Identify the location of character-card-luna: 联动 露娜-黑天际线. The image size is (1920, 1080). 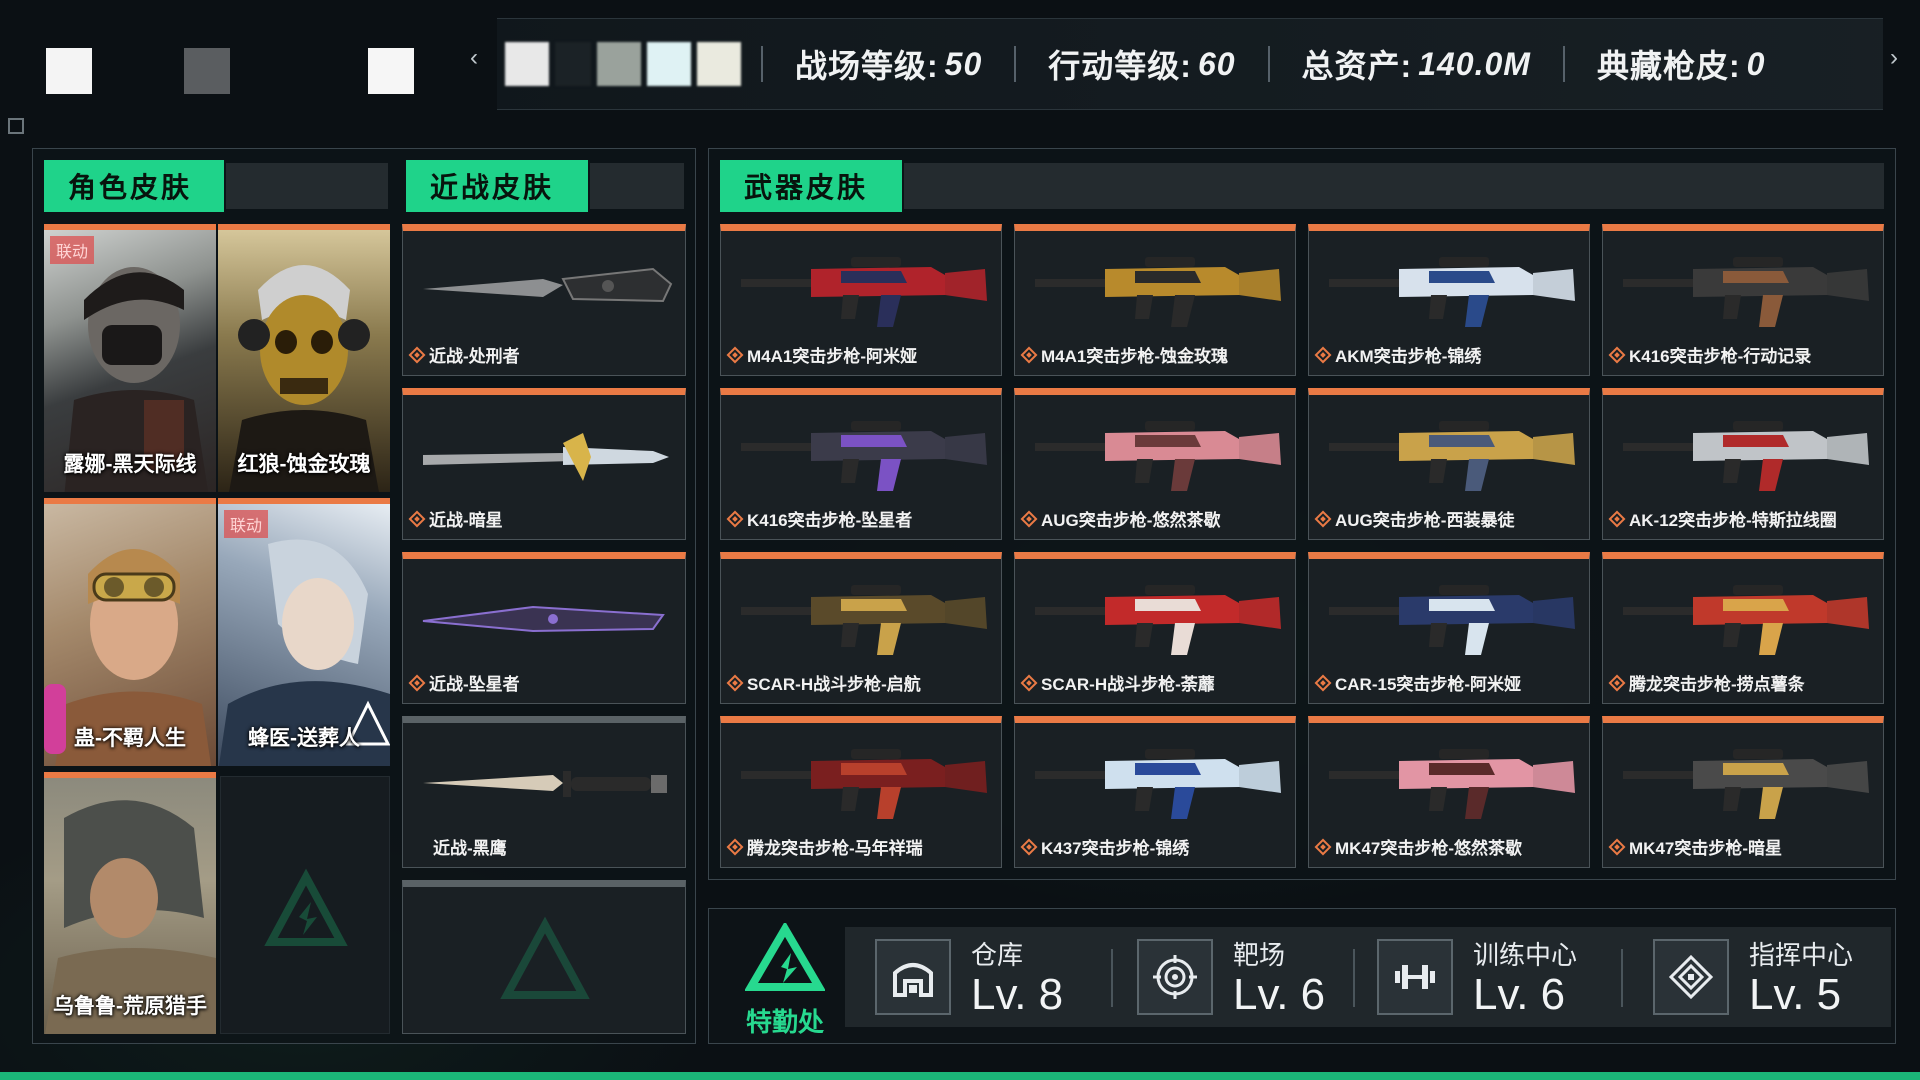
(130, 358).